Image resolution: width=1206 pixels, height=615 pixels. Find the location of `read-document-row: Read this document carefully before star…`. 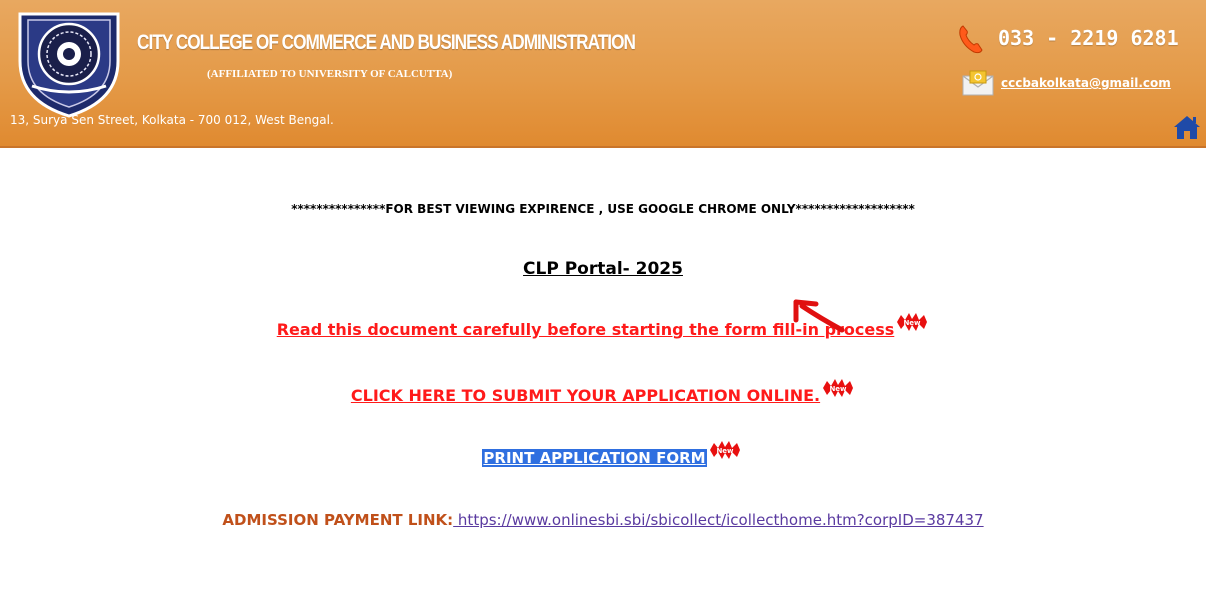

read-document-row: Read this document carefully before star… is located at coordinates (603, 326).